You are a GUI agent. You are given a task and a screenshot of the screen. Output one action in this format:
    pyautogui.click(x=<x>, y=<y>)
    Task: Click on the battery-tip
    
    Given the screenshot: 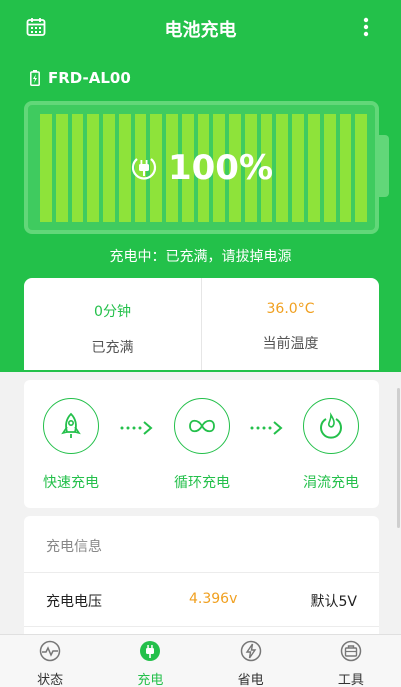 What is the action you would take?
    pyautogui.click(x=384, y=166)
    